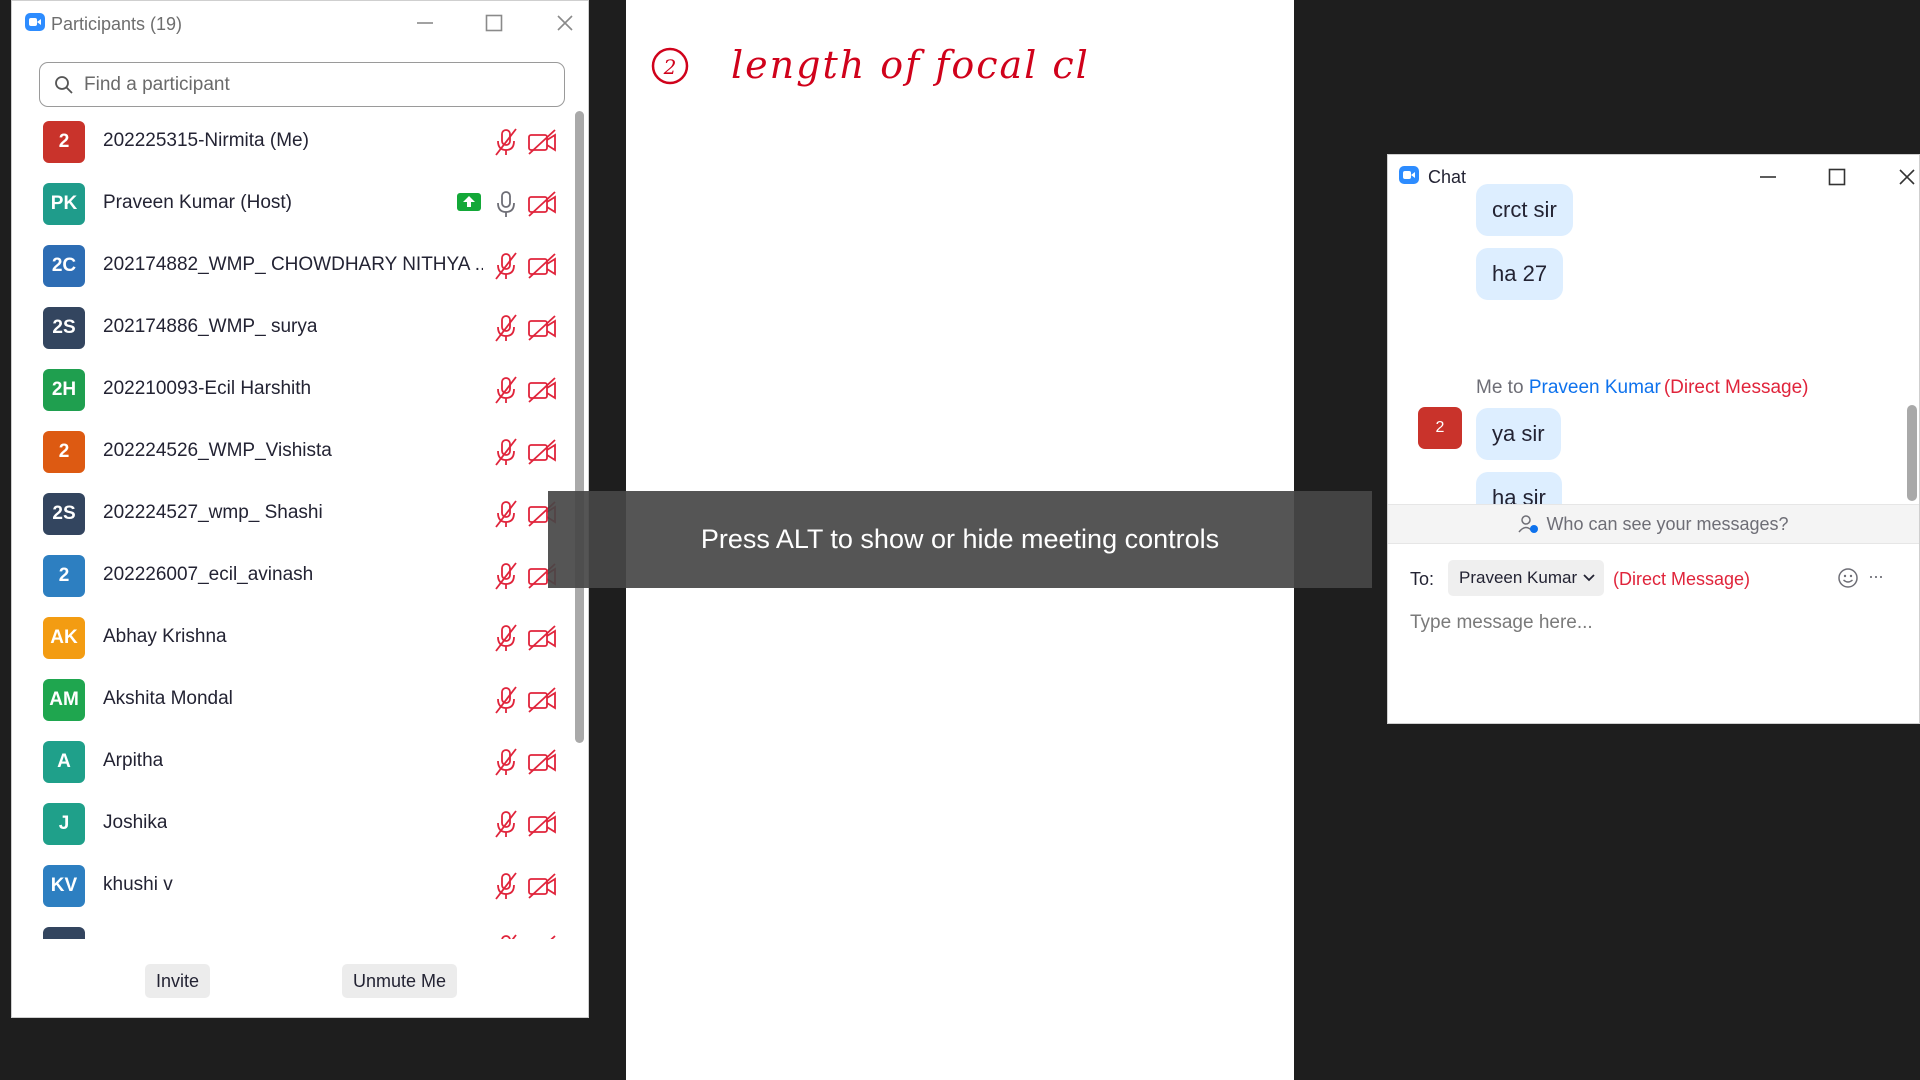 The image size is (1920, 1080). I want to click on participant-row: 2S 202224527_wmp_ Shashi, so click(292, 518).